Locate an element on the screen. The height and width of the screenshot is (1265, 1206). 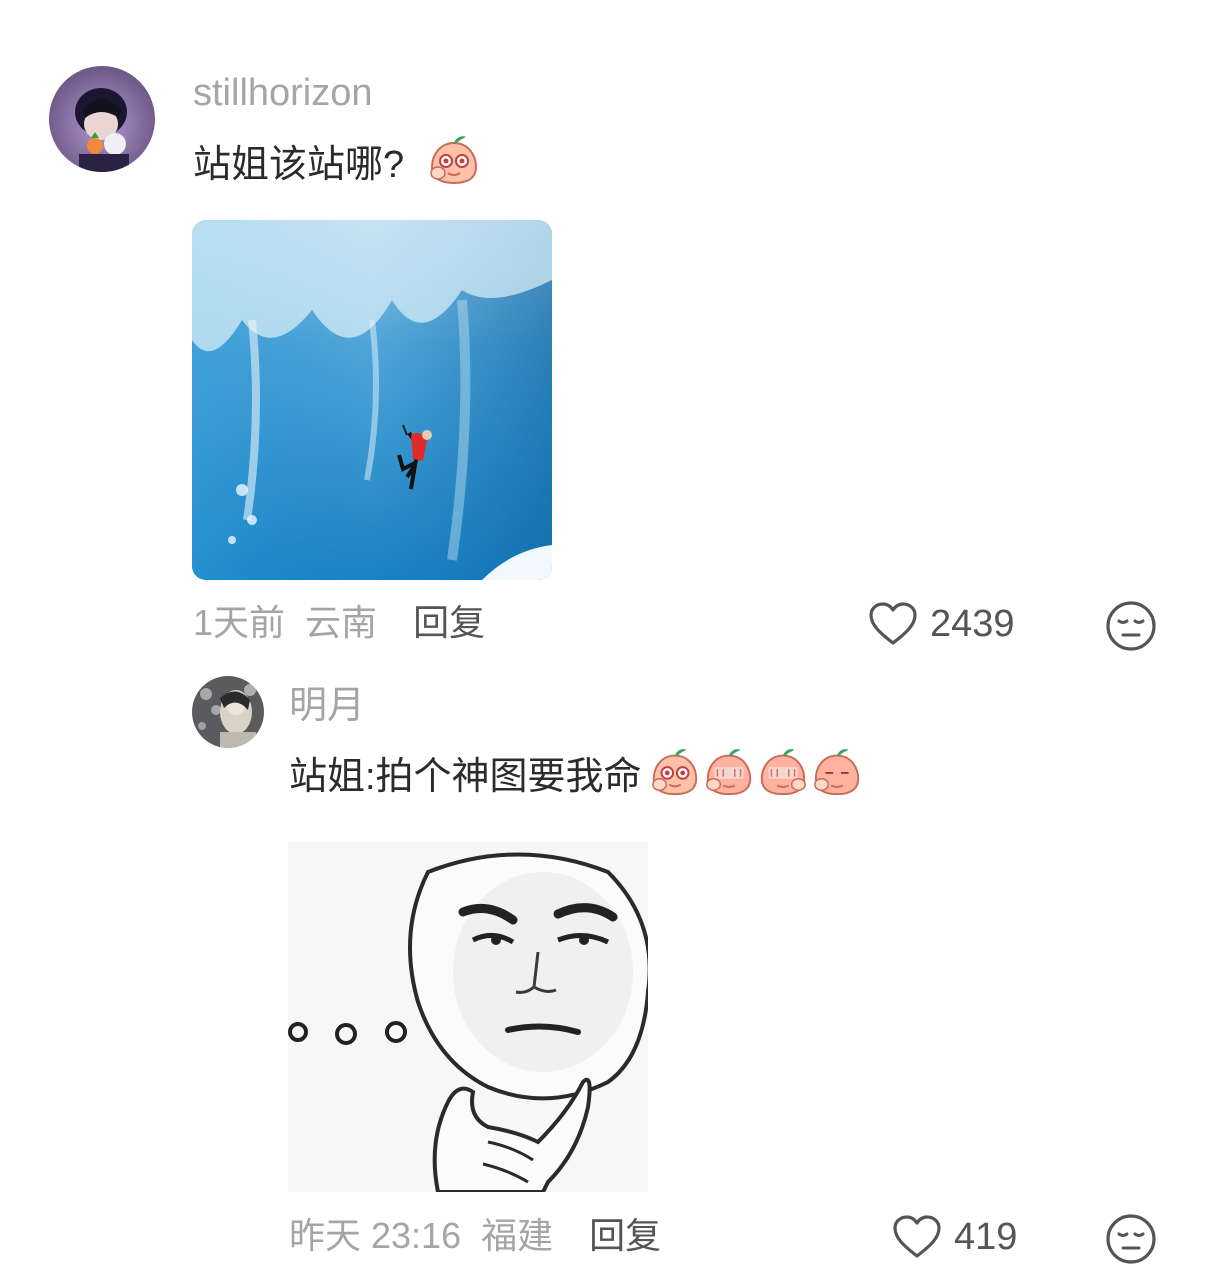
like-count: 419 is located at coordinates (986, 1236).